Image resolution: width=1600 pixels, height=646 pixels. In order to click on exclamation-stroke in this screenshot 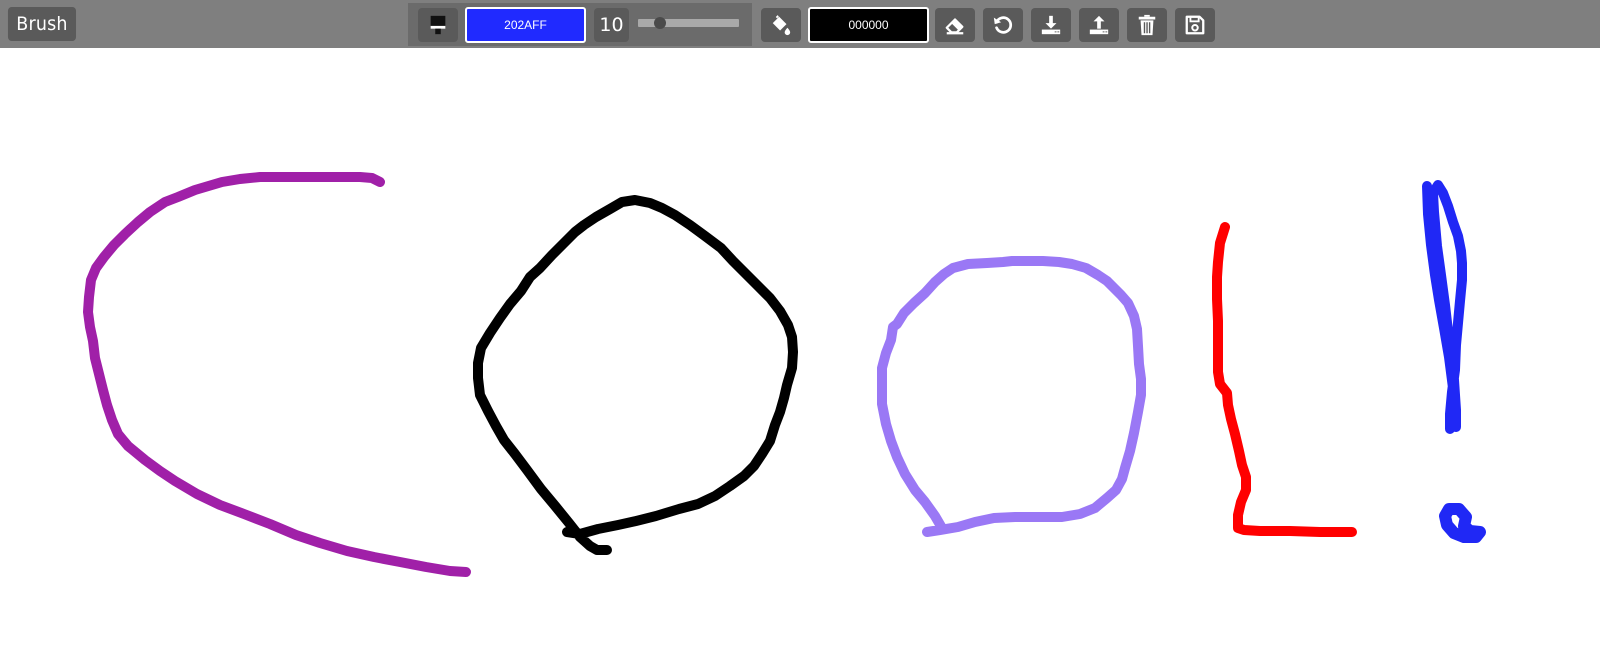, I will do `click(1444, 307)`.